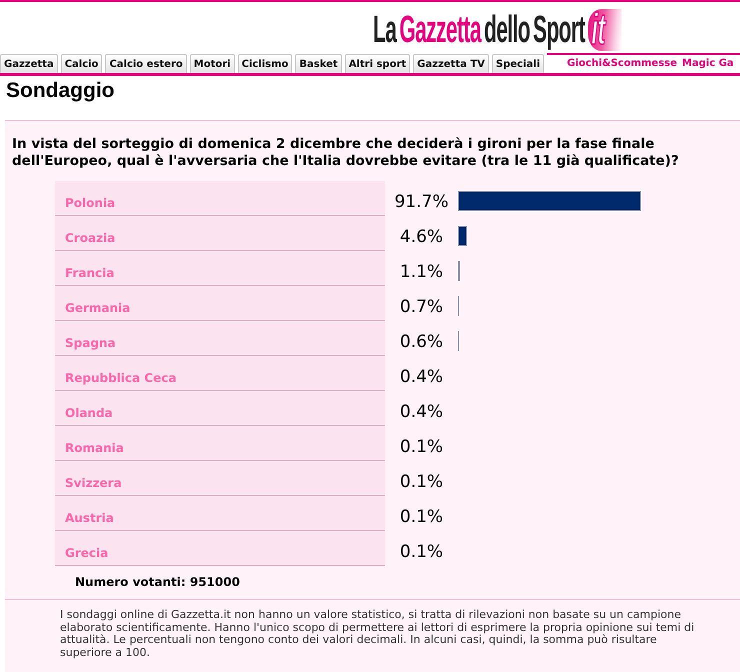 The height and width of the screenshot is (672, 740). I want to click on category-label: Croazia, so click(90, 238).